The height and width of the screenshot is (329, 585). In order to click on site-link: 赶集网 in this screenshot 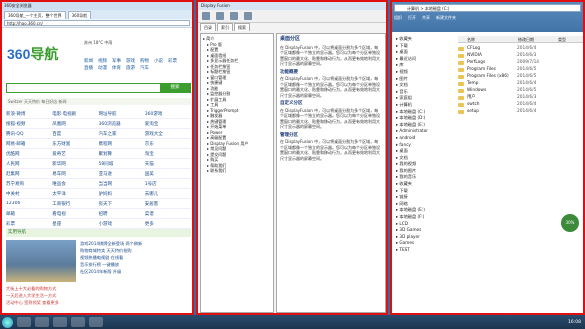, I will do `click(29, 174)`.